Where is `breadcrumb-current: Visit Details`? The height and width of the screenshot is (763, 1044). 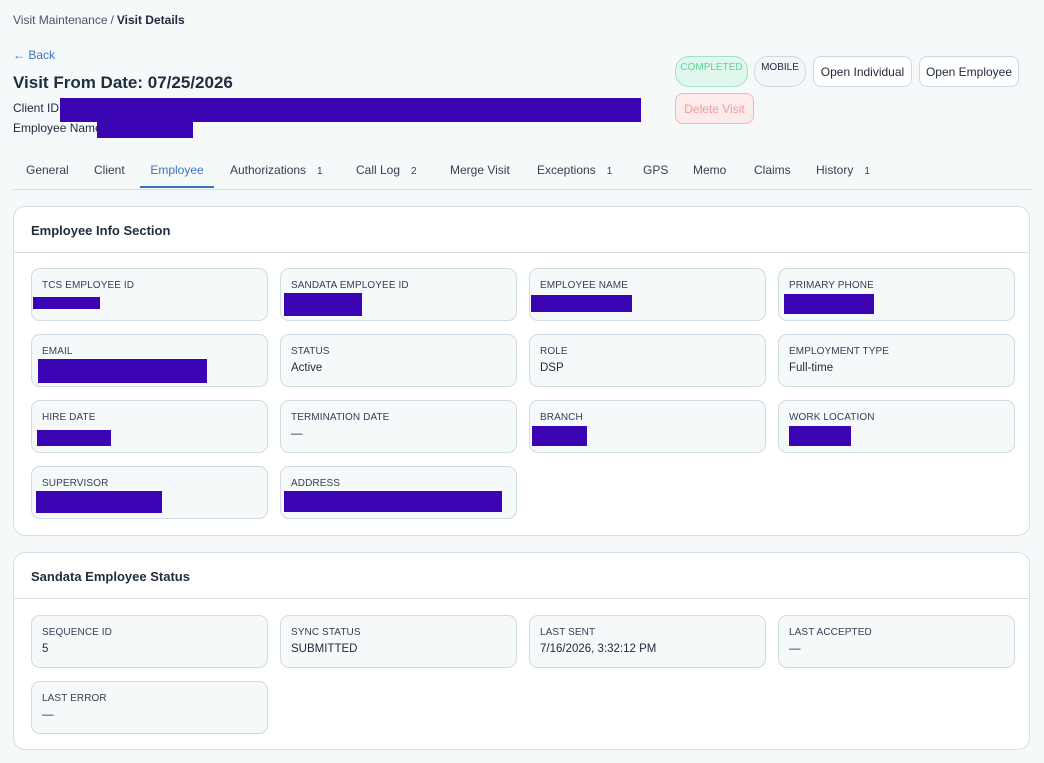
breadcrumb-current: Visit Details is located at coordinates (150, 20).